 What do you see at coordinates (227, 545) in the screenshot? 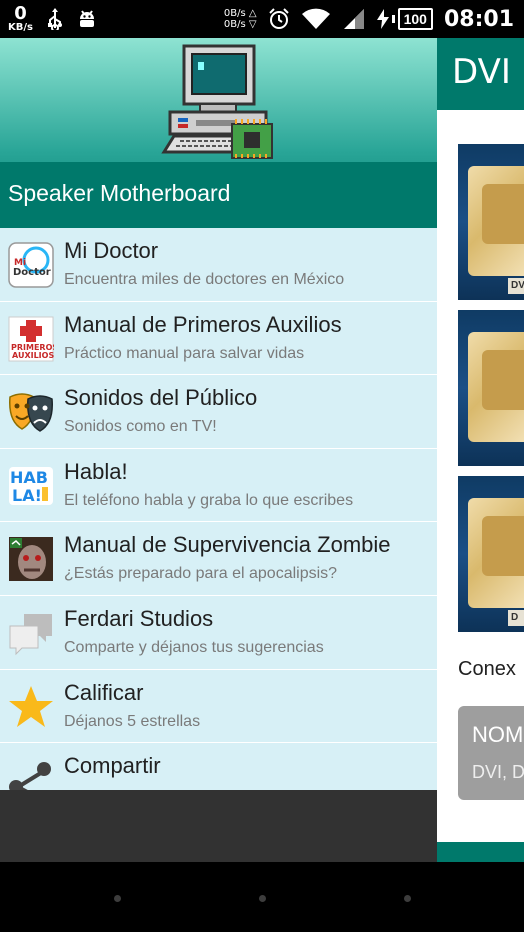
I see `menu-item-title: Manual de Supervivencia Zombie` at bounding box center [227, 545].